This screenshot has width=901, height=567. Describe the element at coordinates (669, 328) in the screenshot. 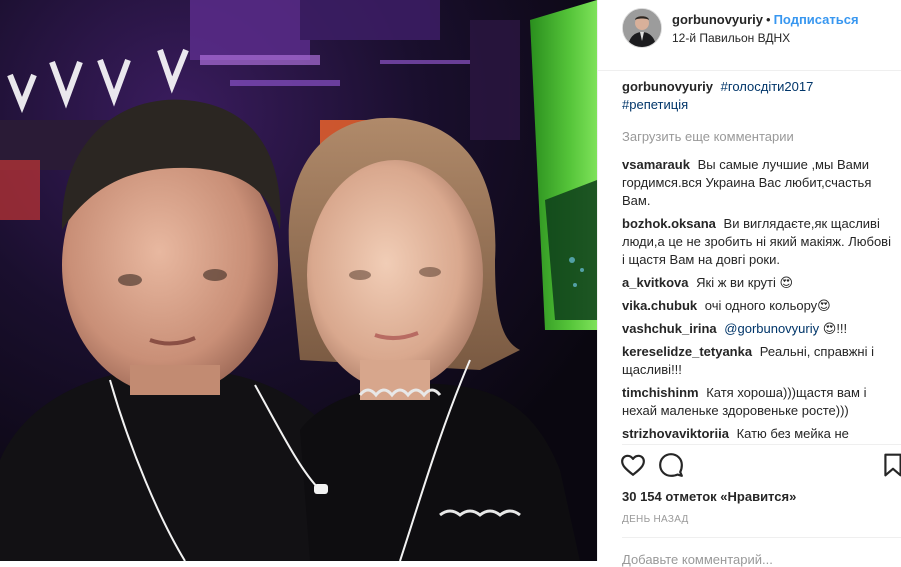

I see `comment-username: vashchuk_irina` at that location.